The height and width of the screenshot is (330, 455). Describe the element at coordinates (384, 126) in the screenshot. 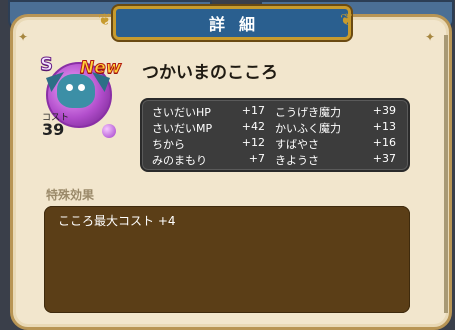

I see `stat-value: +13` at that location.